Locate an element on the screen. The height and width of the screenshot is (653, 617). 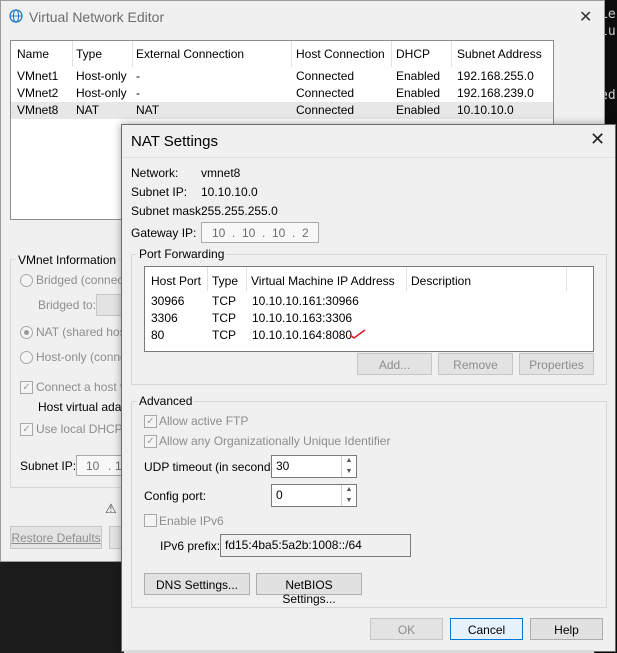
column-header-subnet-address: Subnet Address is located at coordinates (499, 54).